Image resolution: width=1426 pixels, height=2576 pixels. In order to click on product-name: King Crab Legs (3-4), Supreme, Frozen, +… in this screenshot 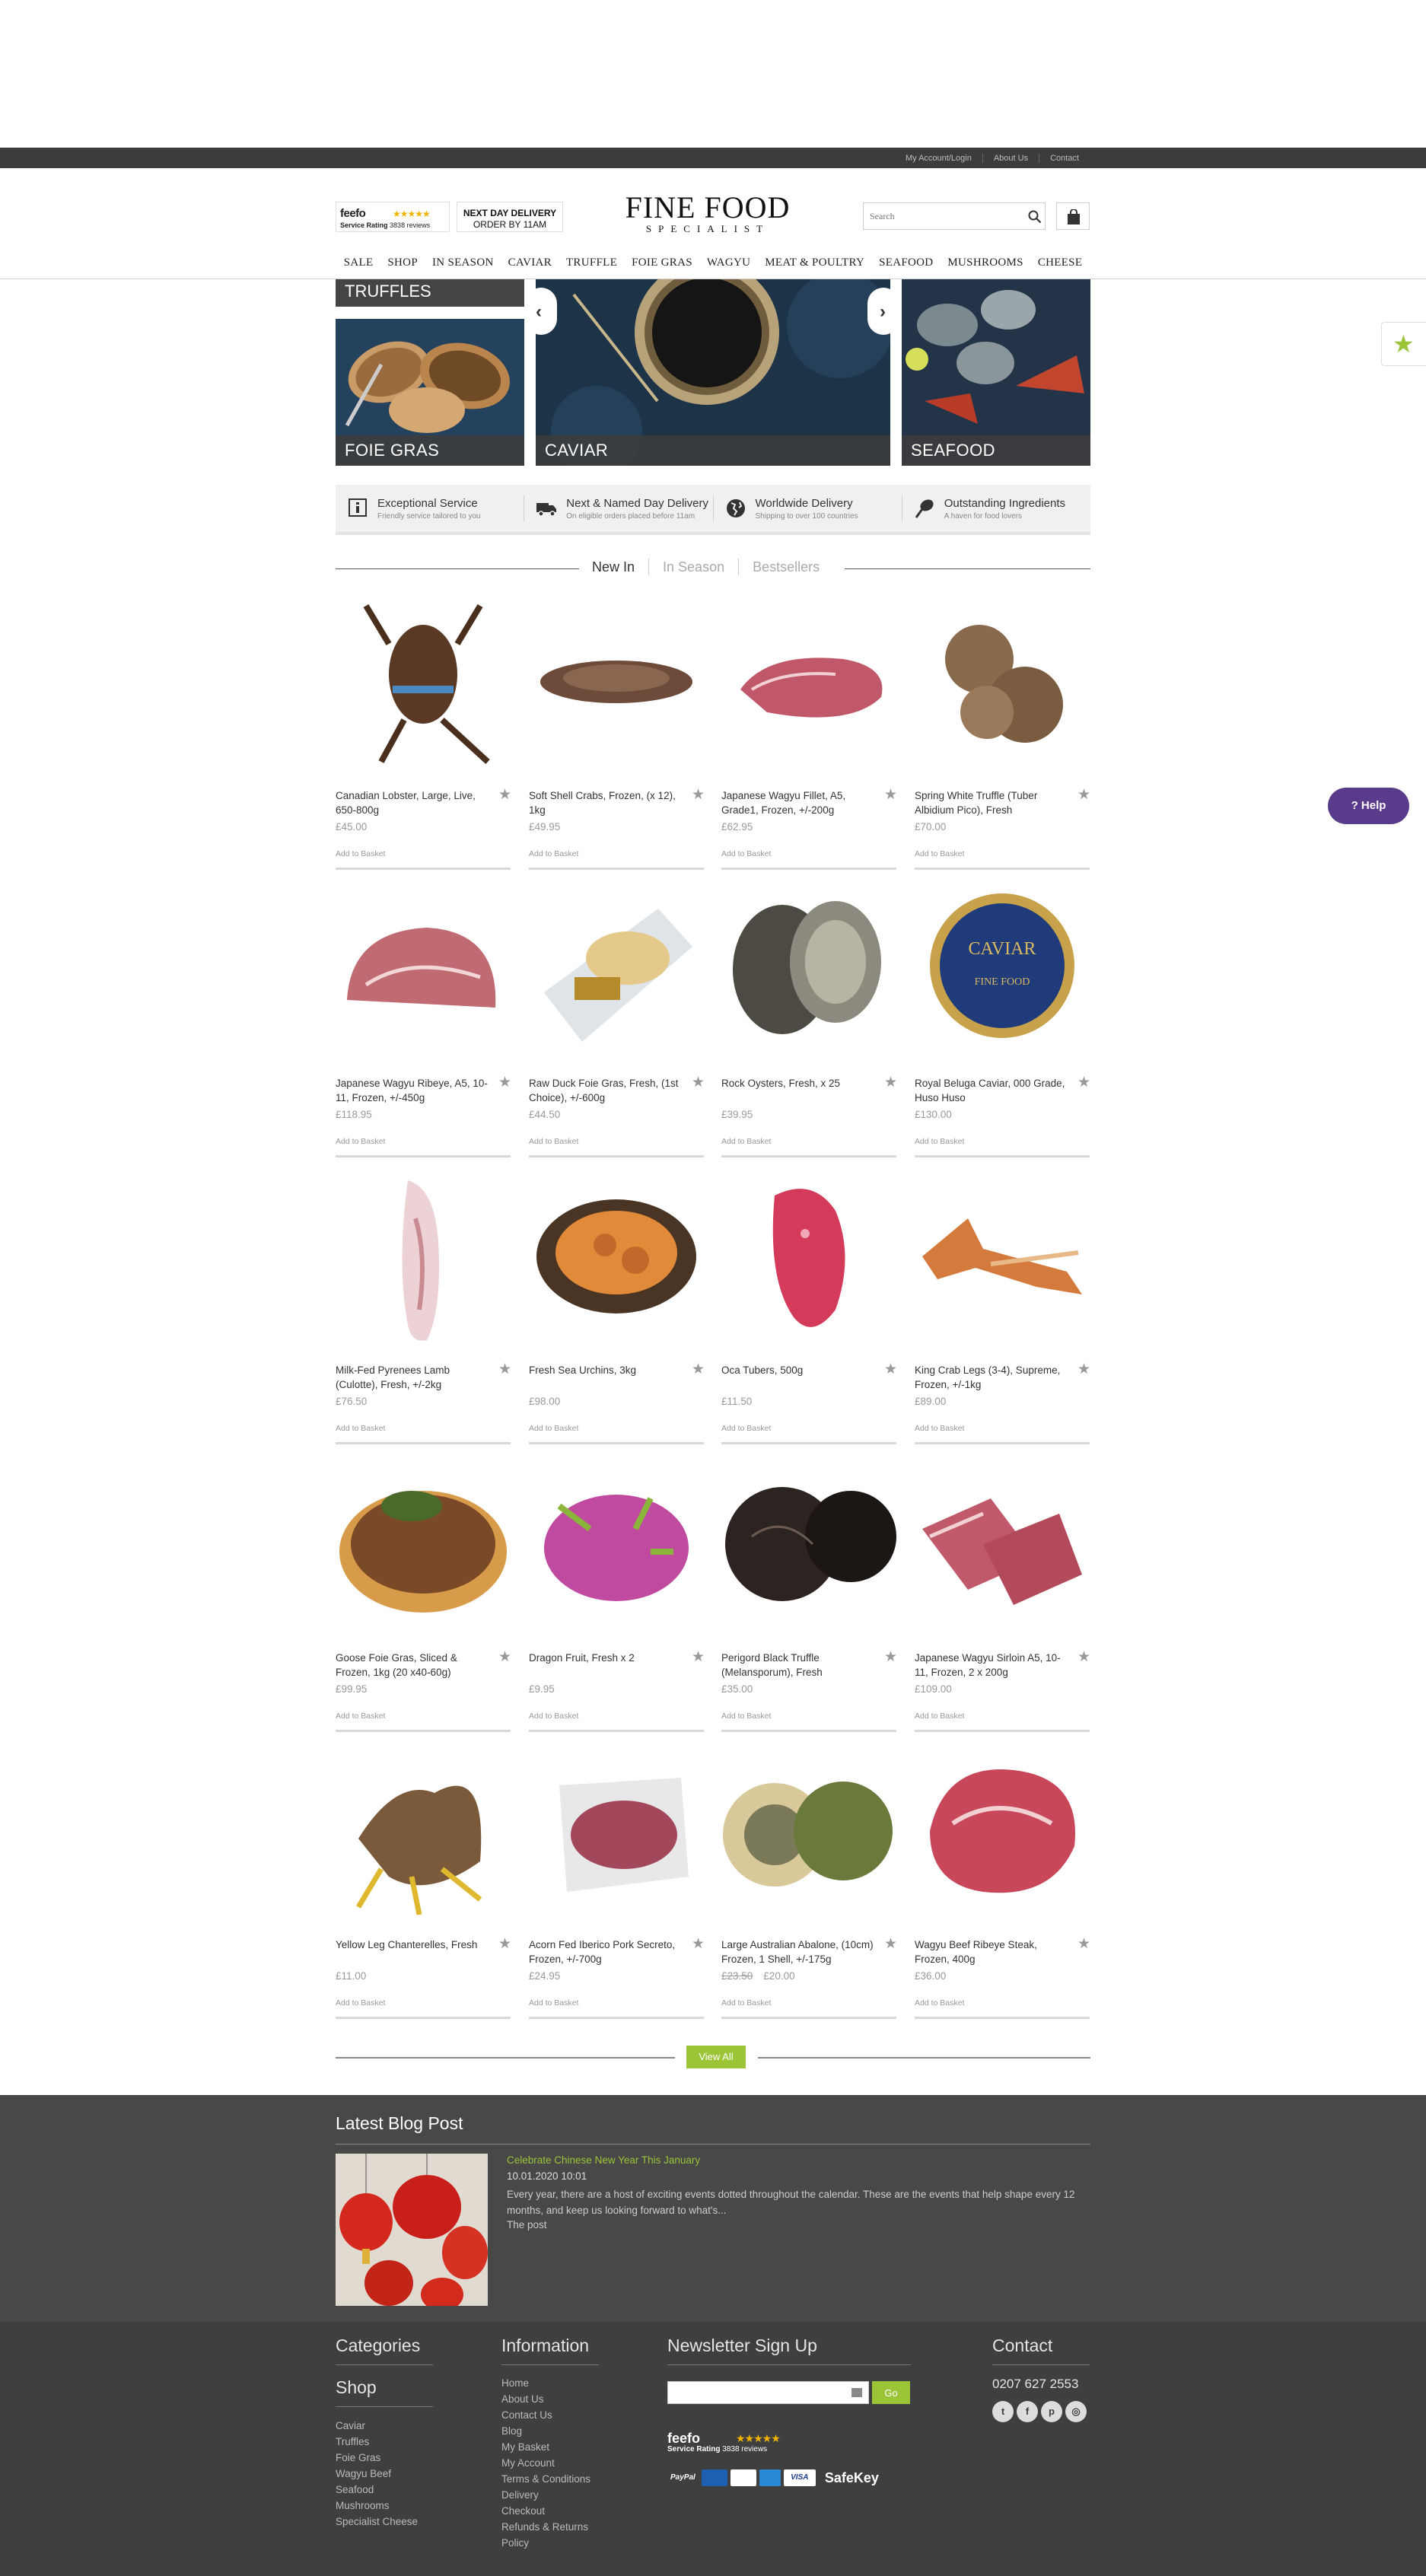, I will do `click(991, 1377)`.